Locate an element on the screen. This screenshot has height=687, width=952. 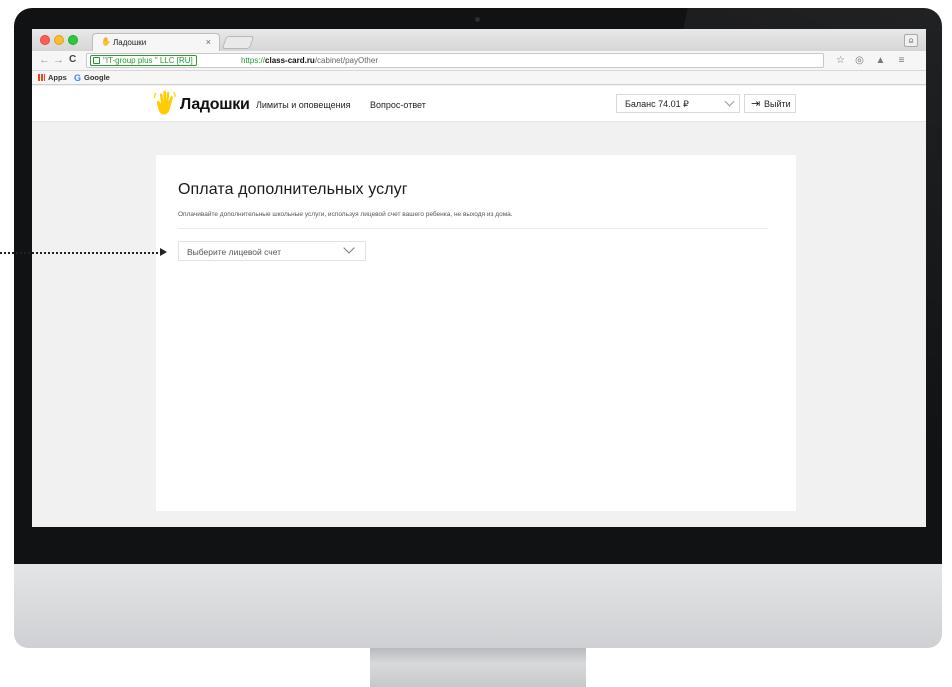
star-icon: ☆ is located at coordinates (840, 60).